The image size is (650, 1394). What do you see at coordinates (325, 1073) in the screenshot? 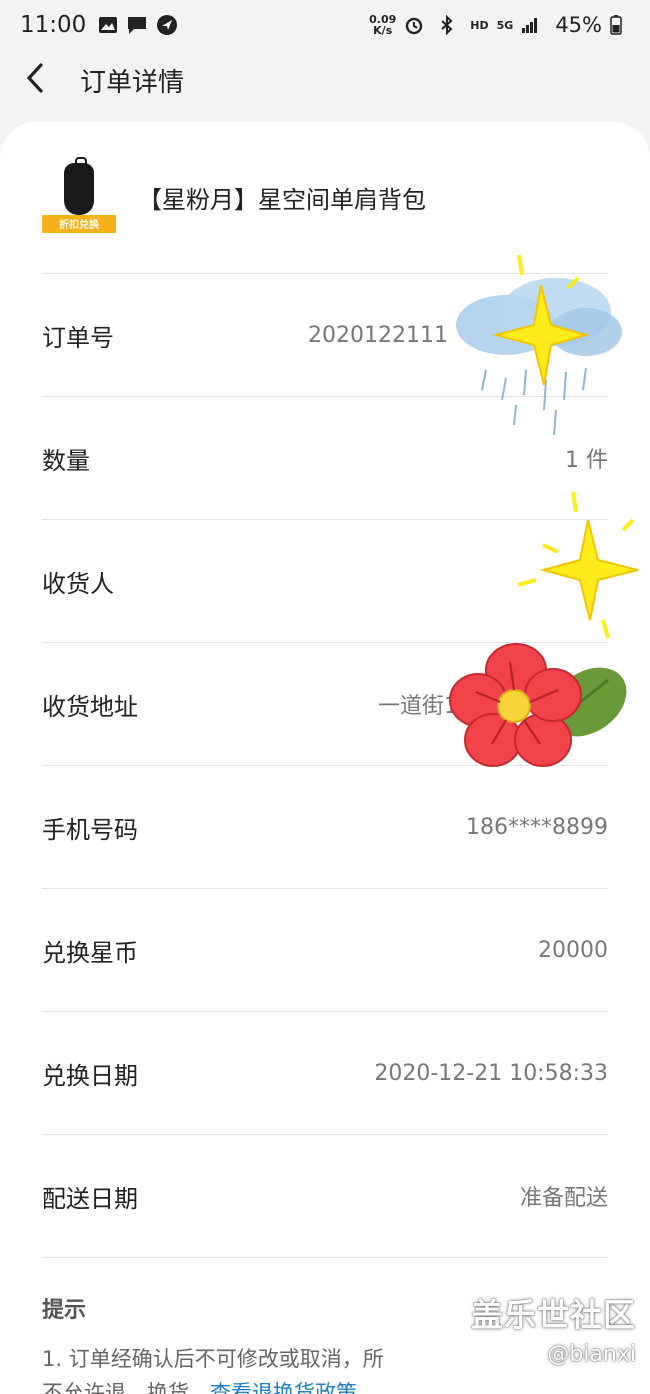
I see `exchange-date-row: 兑换日期 2020-12-21 10:58:33` at bounding box center [325, 1073].